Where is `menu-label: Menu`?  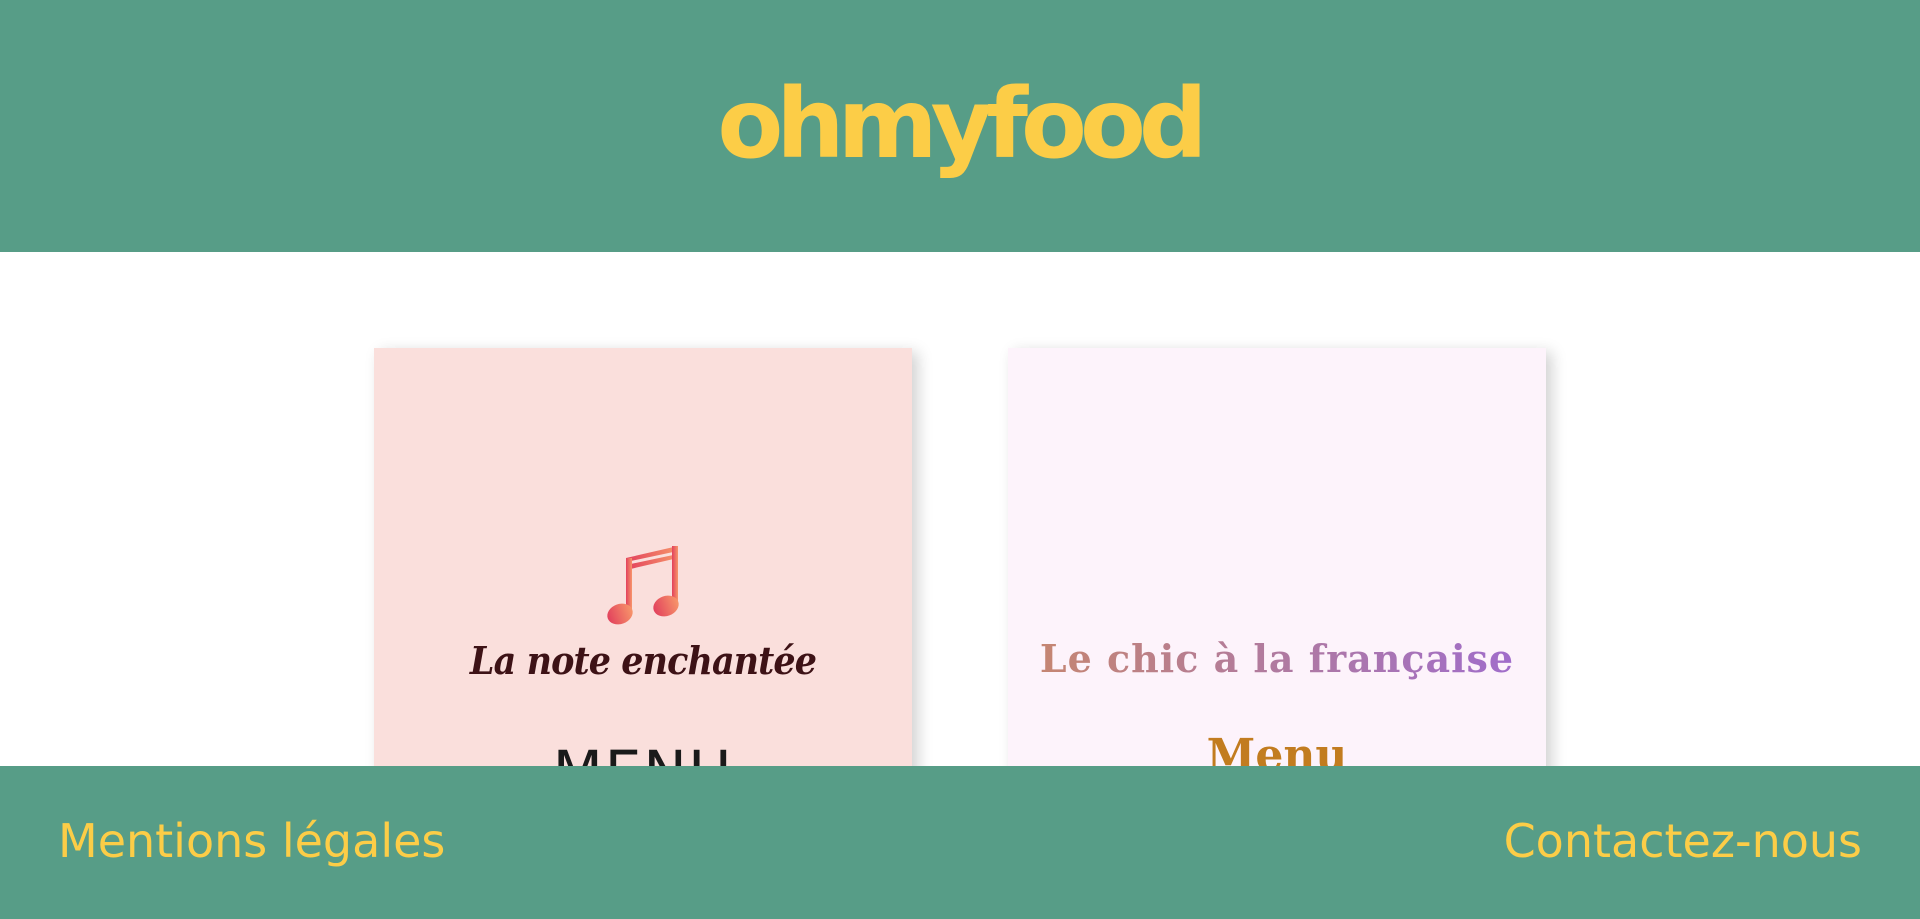 menu-label: Menu is located at coordinates (1277, 748).